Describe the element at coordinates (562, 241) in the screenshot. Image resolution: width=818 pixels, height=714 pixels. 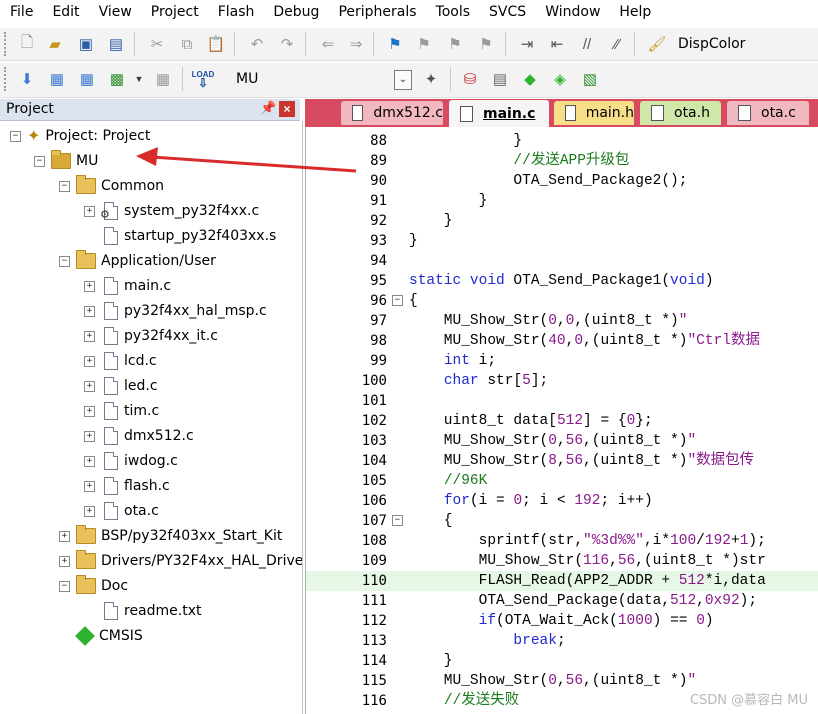
I see `code-line: 93}` at that location.